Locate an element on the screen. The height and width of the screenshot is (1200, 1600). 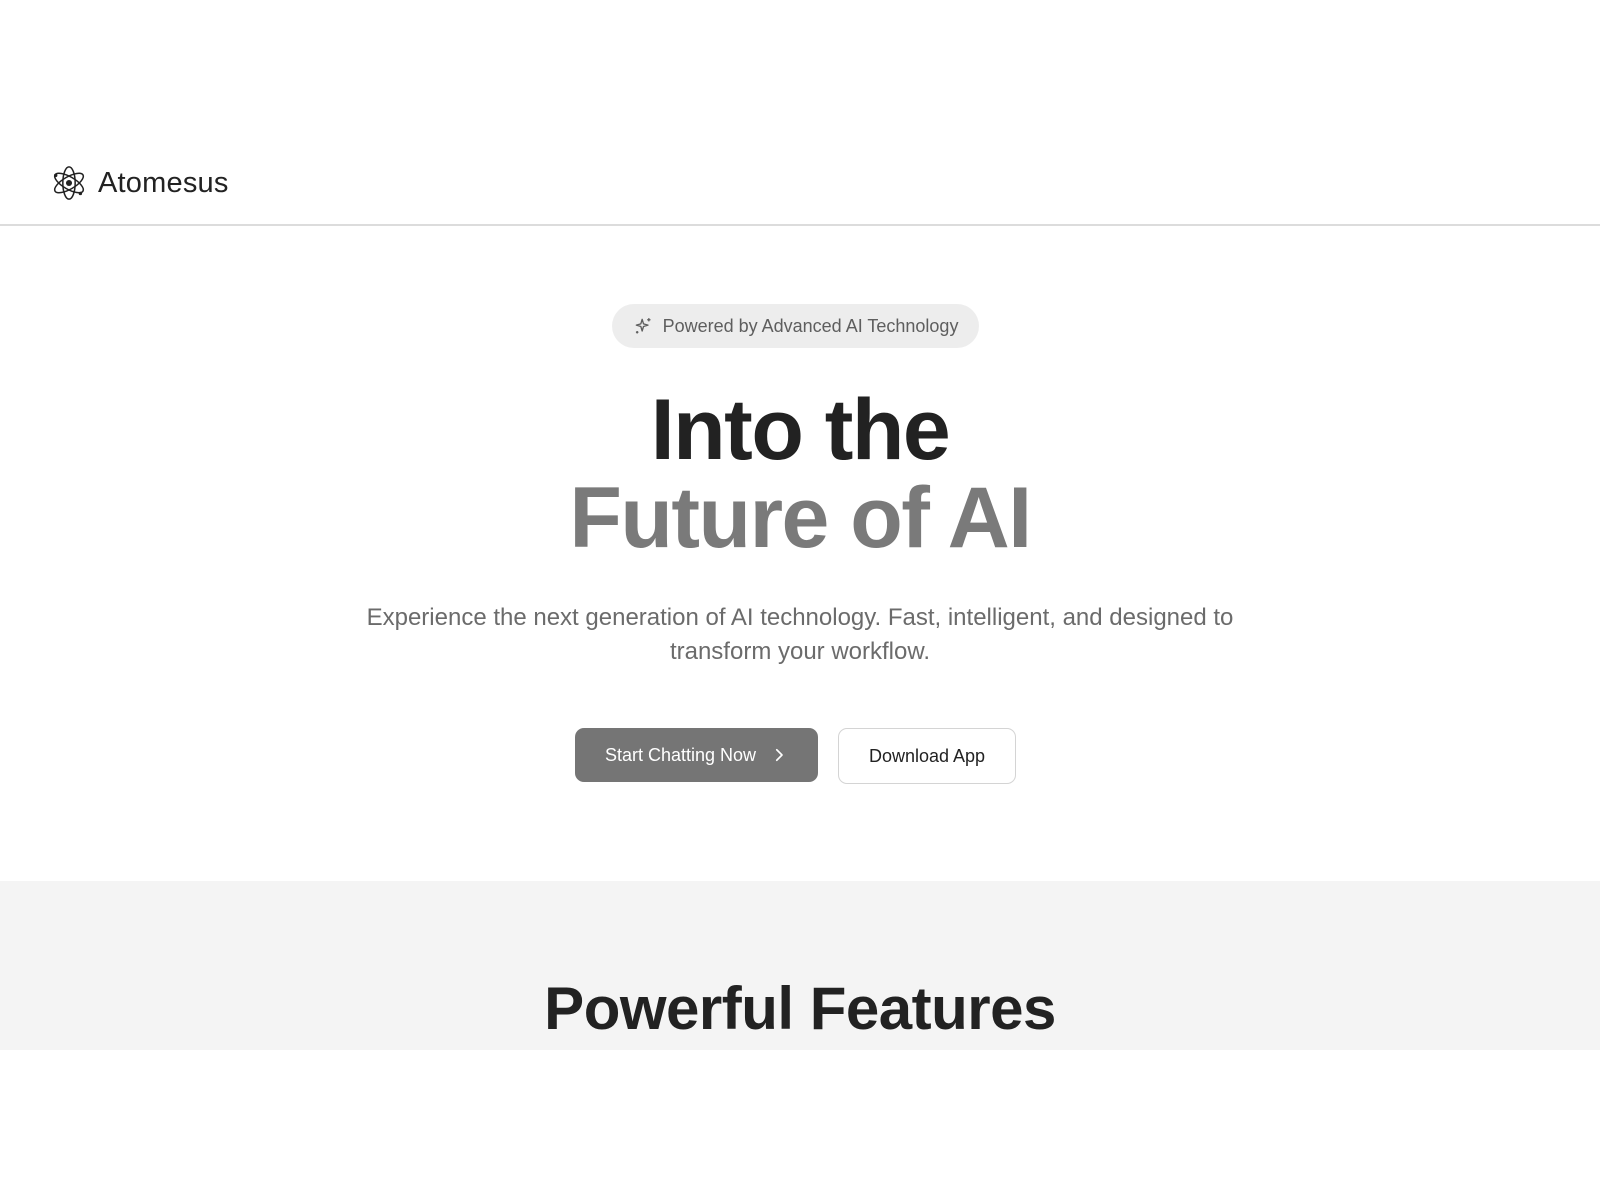
cta-row: Start Chatting Now Download App is located at coordinates (800, 756).